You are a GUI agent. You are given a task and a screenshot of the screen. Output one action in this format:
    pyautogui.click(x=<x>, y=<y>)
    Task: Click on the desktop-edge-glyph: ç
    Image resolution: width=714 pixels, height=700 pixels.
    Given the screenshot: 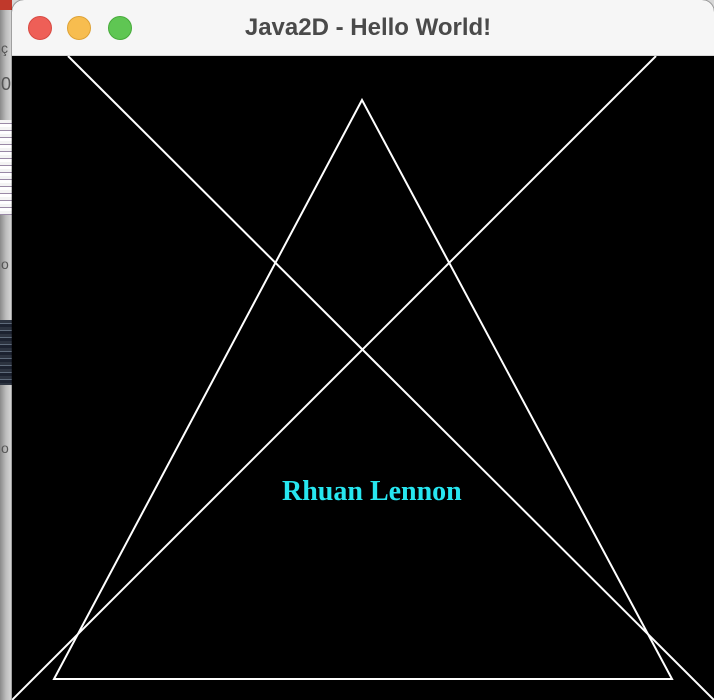 What is the action you would take?
    pyautogui.click(x=4, y=48)
    